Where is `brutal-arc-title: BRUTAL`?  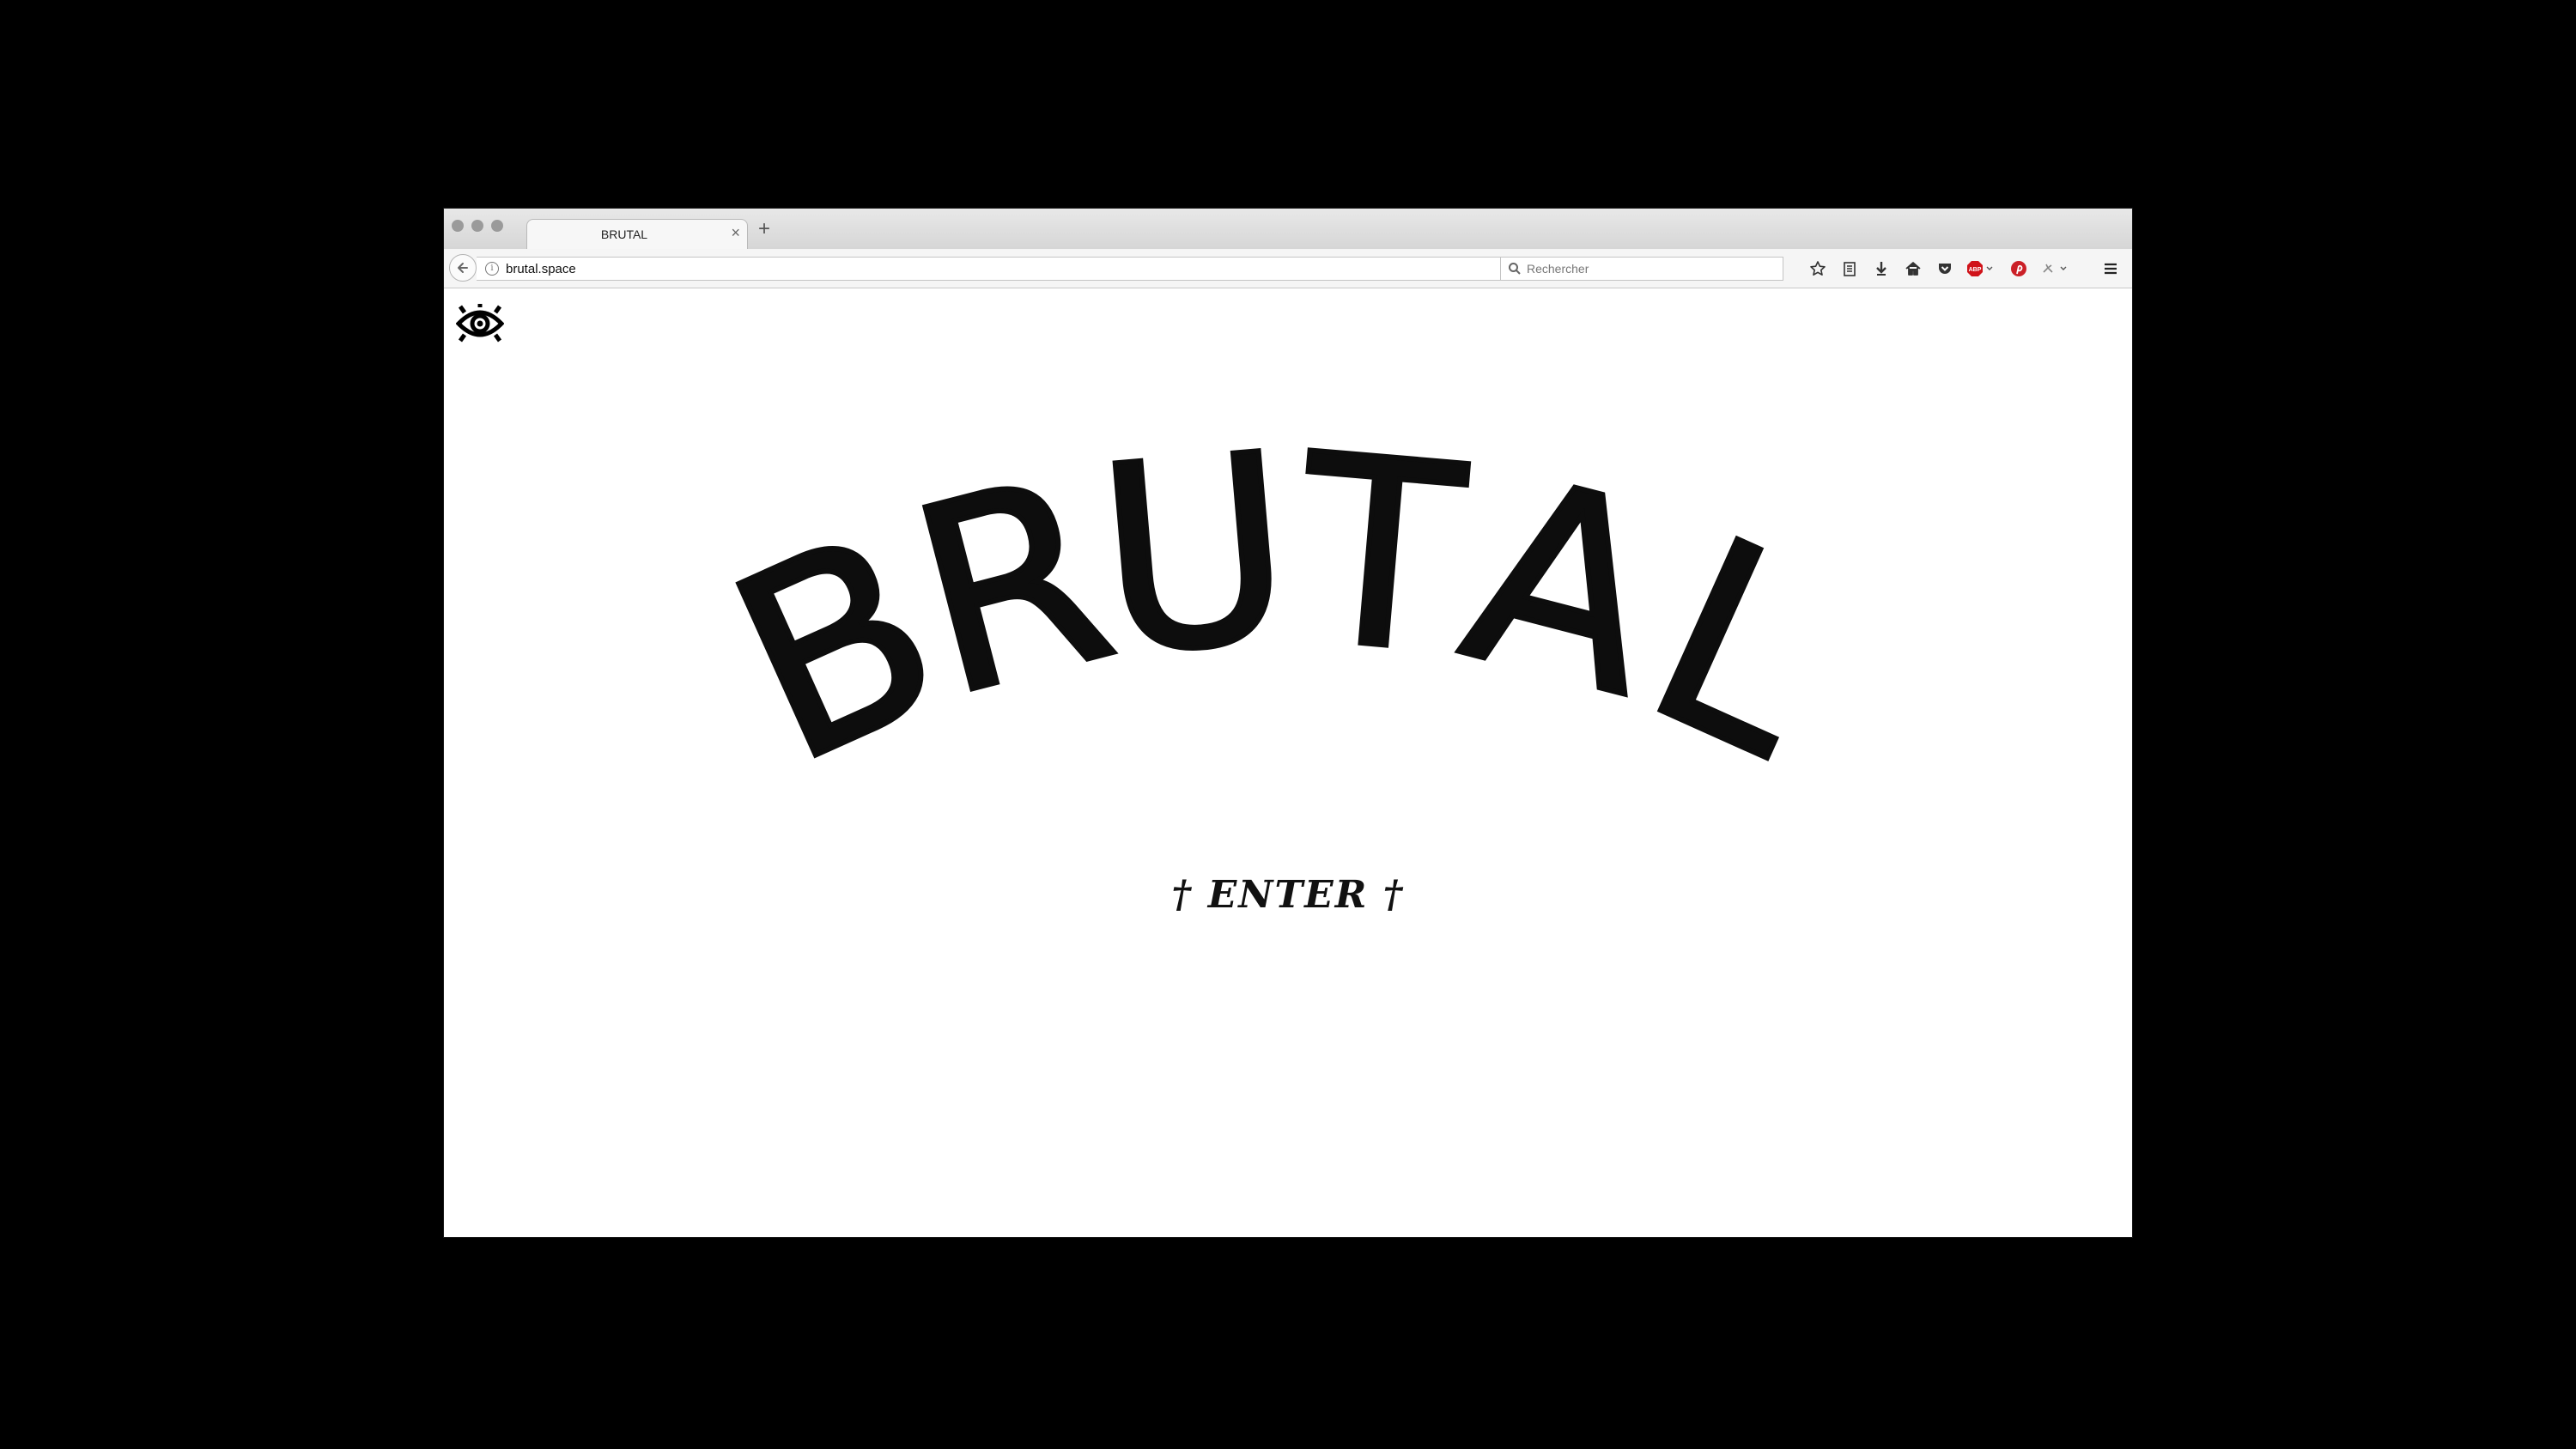 brutal-arc-title: BRUTAL is located at coordinates (1280, 609).